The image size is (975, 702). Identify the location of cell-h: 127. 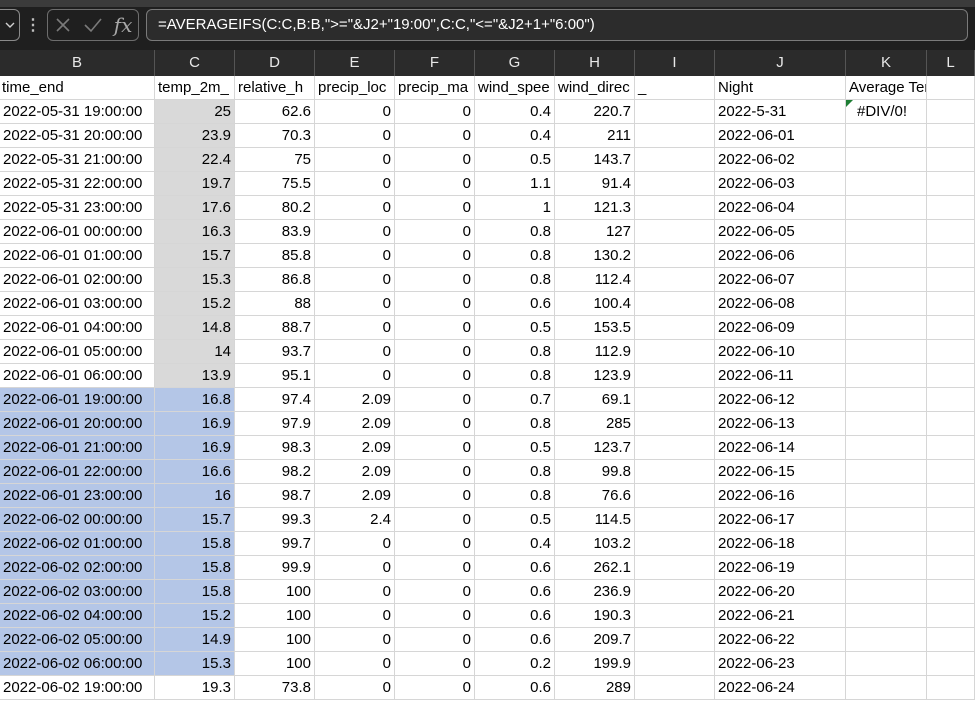
(595, 232).